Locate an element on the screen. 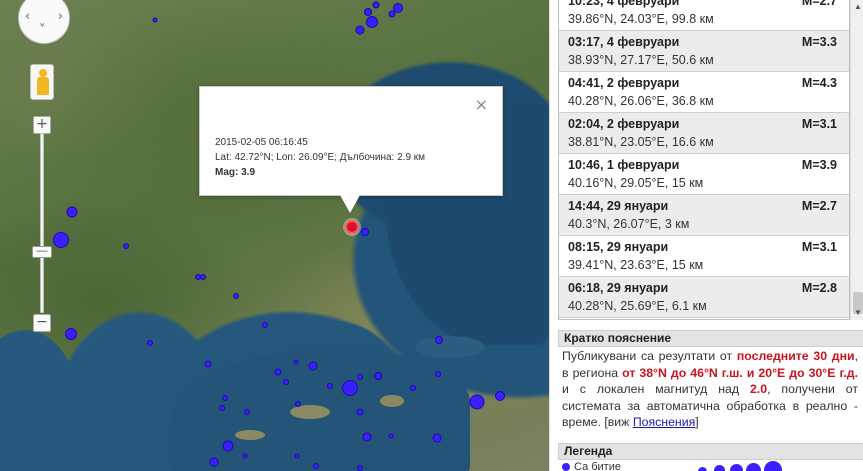 The width and height of the screenshot is (863, 471). event-location: 40.28°N, 25.69°E, 6.1 км is located at coordinates (637, 306).